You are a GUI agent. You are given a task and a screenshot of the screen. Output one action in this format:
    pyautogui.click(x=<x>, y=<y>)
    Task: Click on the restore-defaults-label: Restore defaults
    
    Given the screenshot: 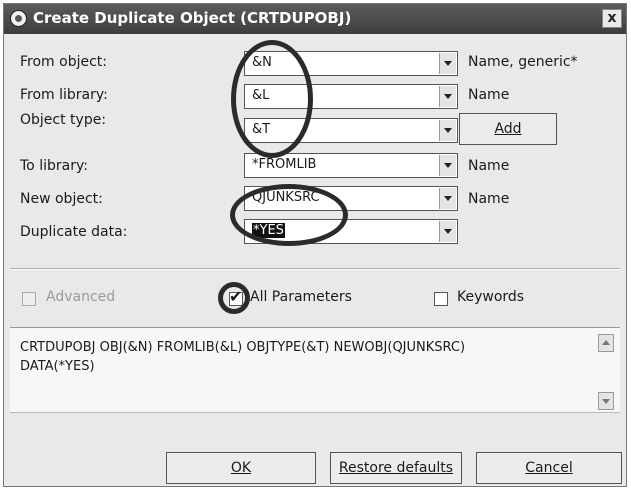 What is the action you would take?
    pyautogui.click(x=396, y=468)
    